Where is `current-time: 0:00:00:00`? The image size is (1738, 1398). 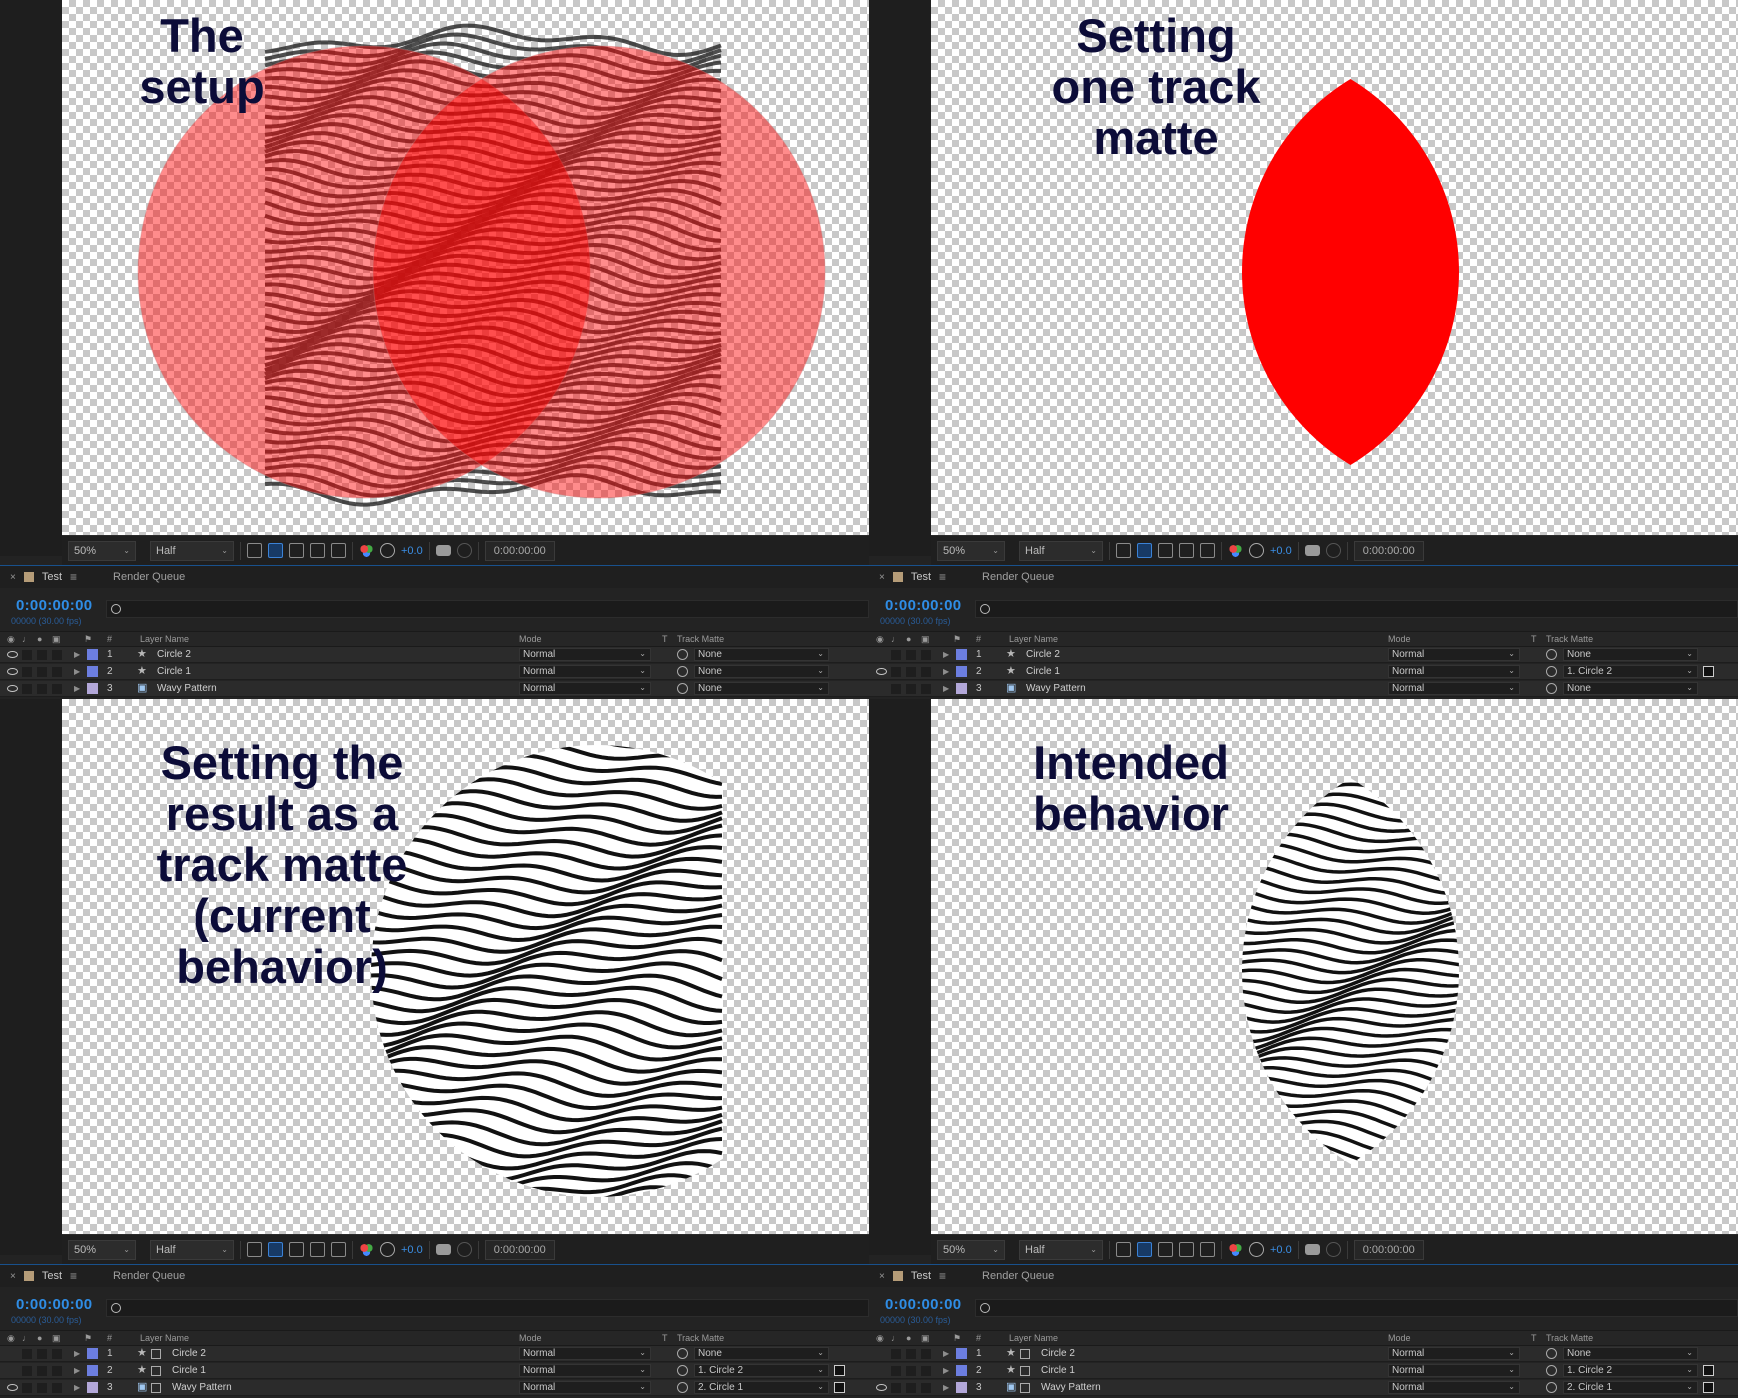 current-time: 0:00:00:00 is located at coordinates (923, 605).